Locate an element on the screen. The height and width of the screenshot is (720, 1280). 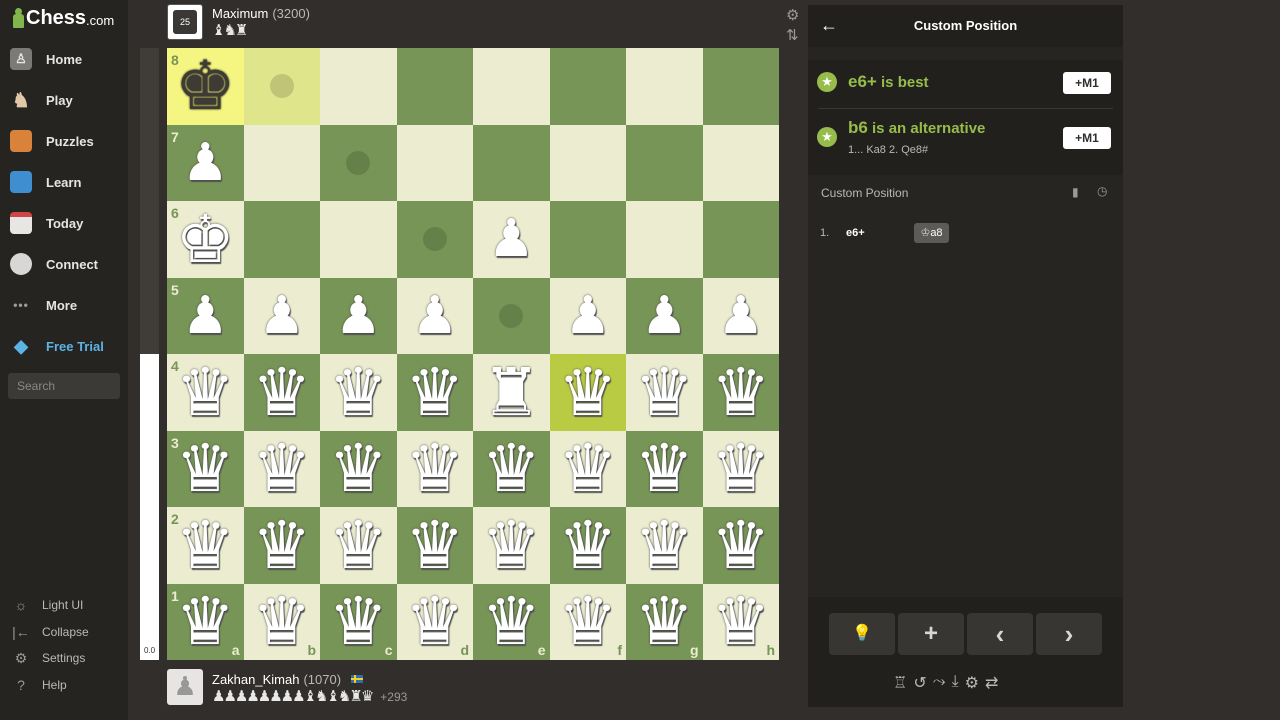
square-g4: ♛ is located at coordinates (664, 392).